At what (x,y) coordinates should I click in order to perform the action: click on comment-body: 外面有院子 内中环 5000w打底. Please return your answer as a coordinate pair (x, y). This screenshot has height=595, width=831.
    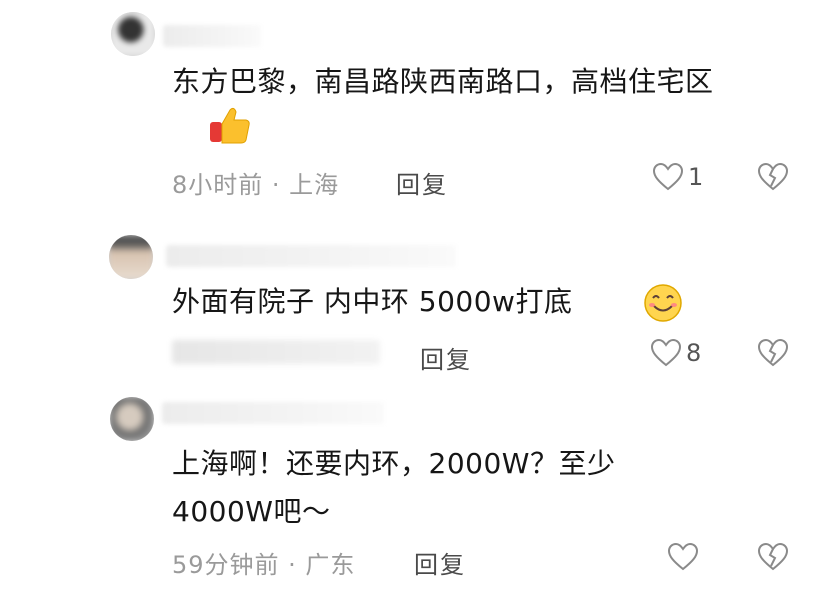
    Looking at the image, I should click on (372, 301).